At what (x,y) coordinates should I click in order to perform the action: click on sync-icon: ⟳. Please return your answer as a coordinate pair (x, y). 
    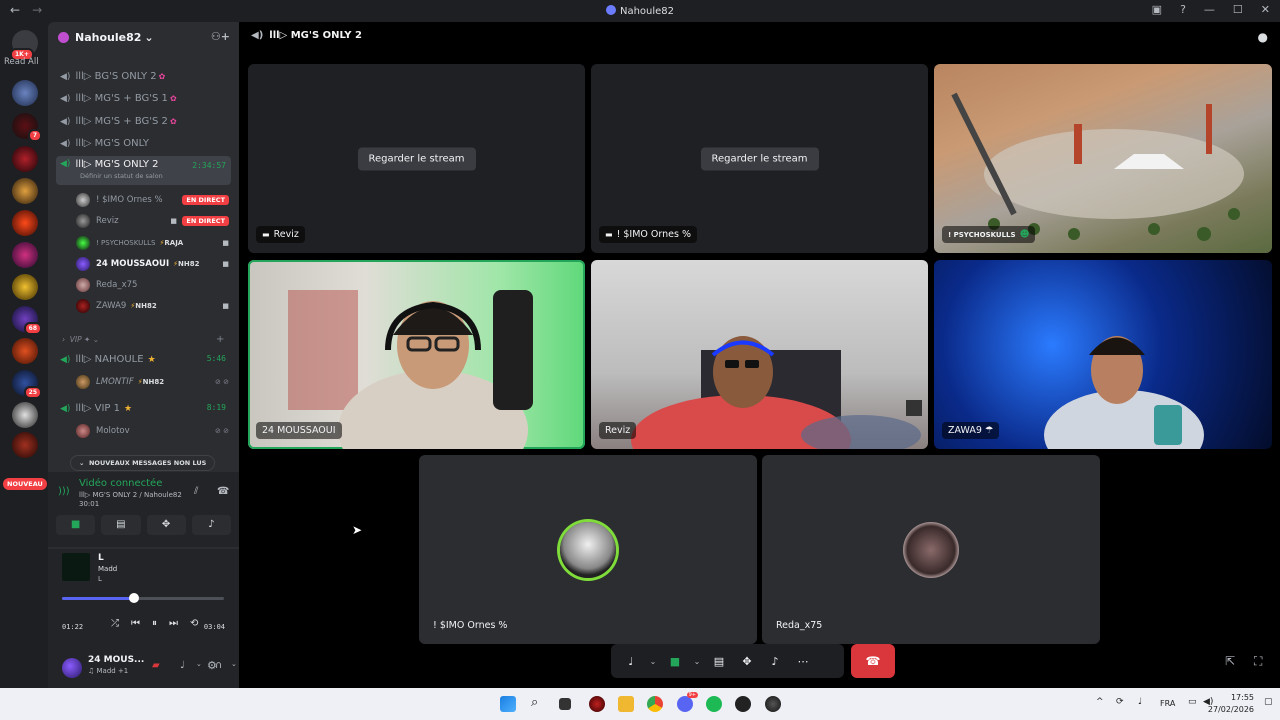
    Looking at the image, I should click on (1120, 702).